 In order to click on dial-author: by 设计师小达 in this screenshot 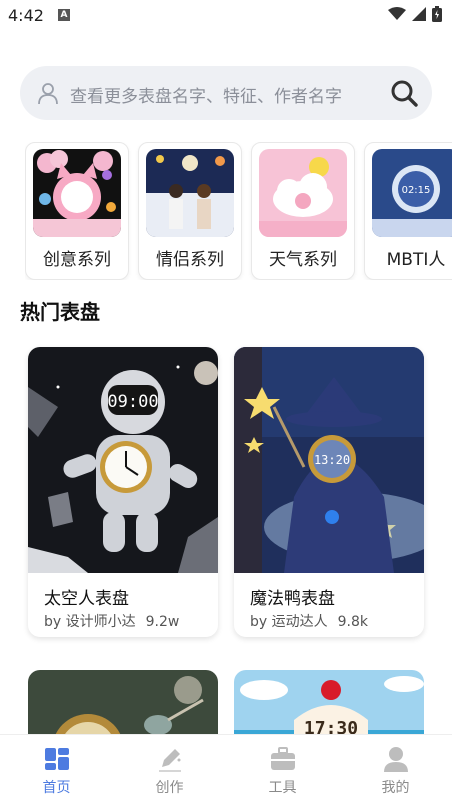, I will do `click(90, 622)`.